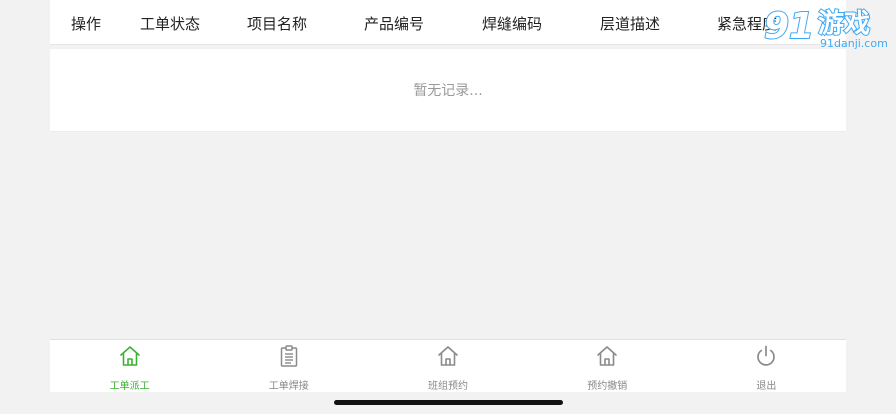 The image size is (896, 414). I want to click on tab-label: 预约撤销, so click(607, 386).